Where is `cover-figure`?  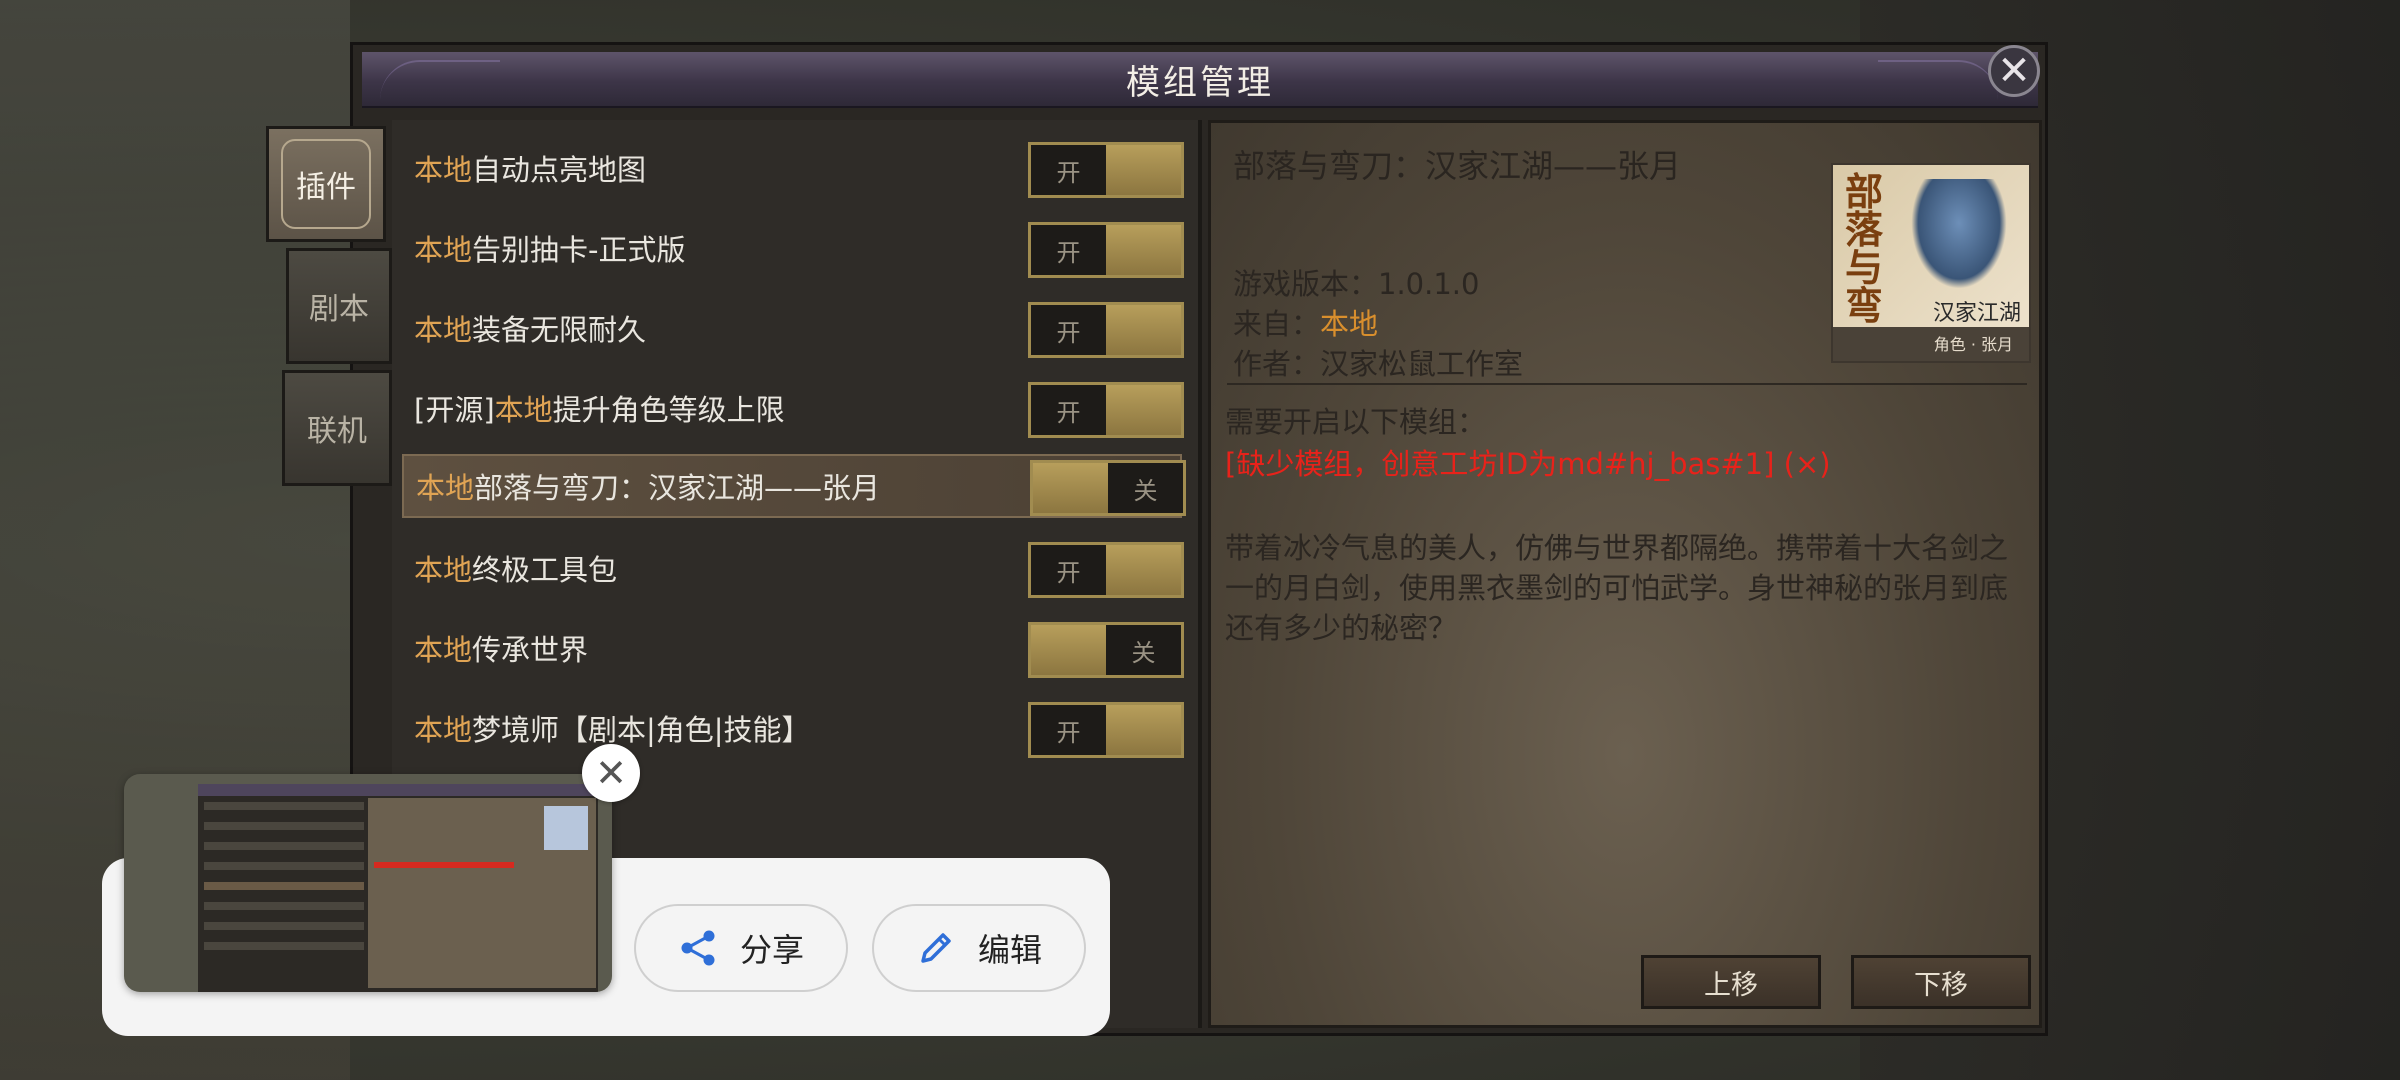
cover-figure is located at coordinates (1959, 234).